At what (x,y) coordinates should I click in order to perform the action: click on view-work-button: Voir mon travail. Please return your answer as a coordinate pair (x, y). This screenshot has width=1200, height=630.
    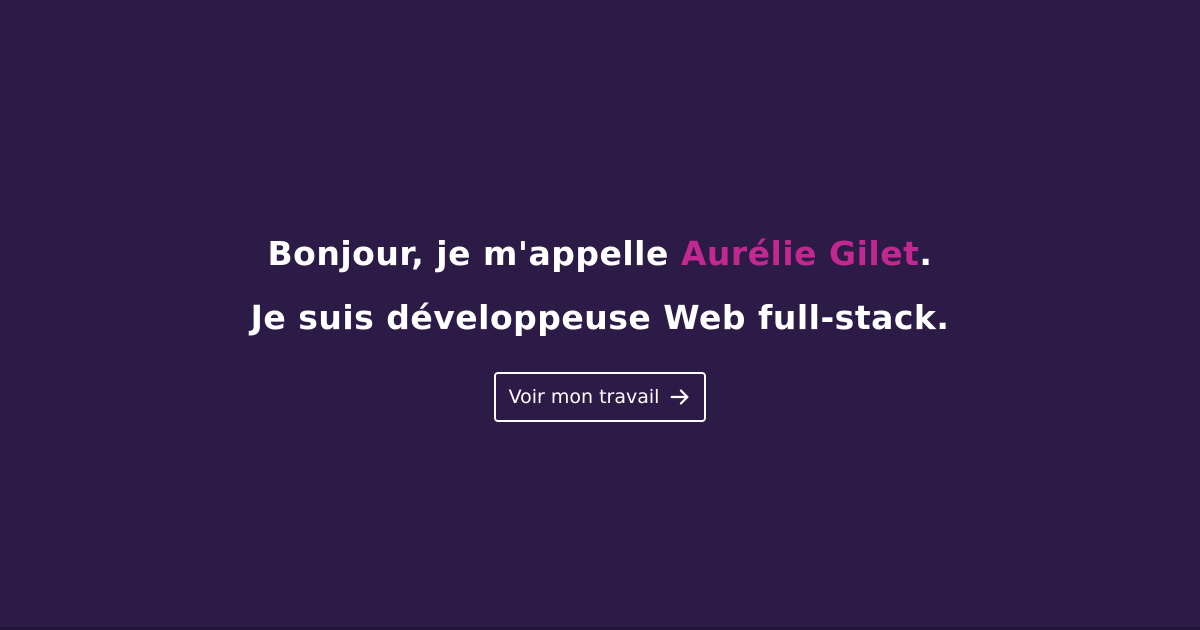
    Looking at the image, I should click on (600, 397).